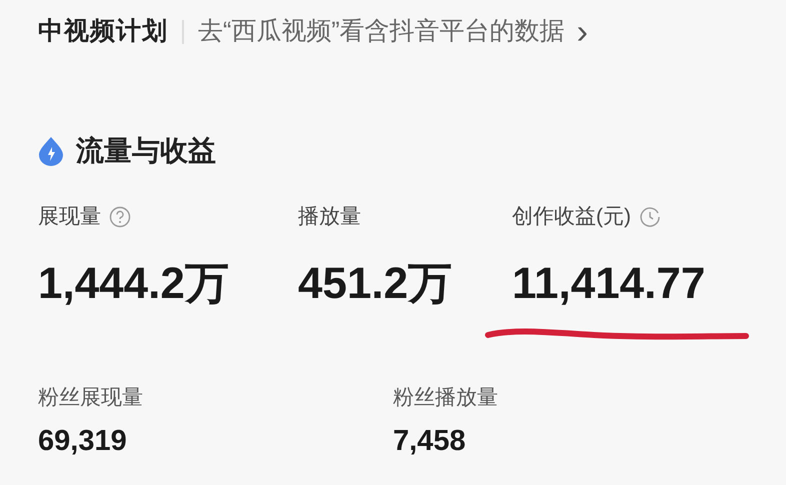 The image size is (786, 485). Describe the element at coordinates (146, 151) in the screenshot. I see `section-title: 流量与收益` at that location.